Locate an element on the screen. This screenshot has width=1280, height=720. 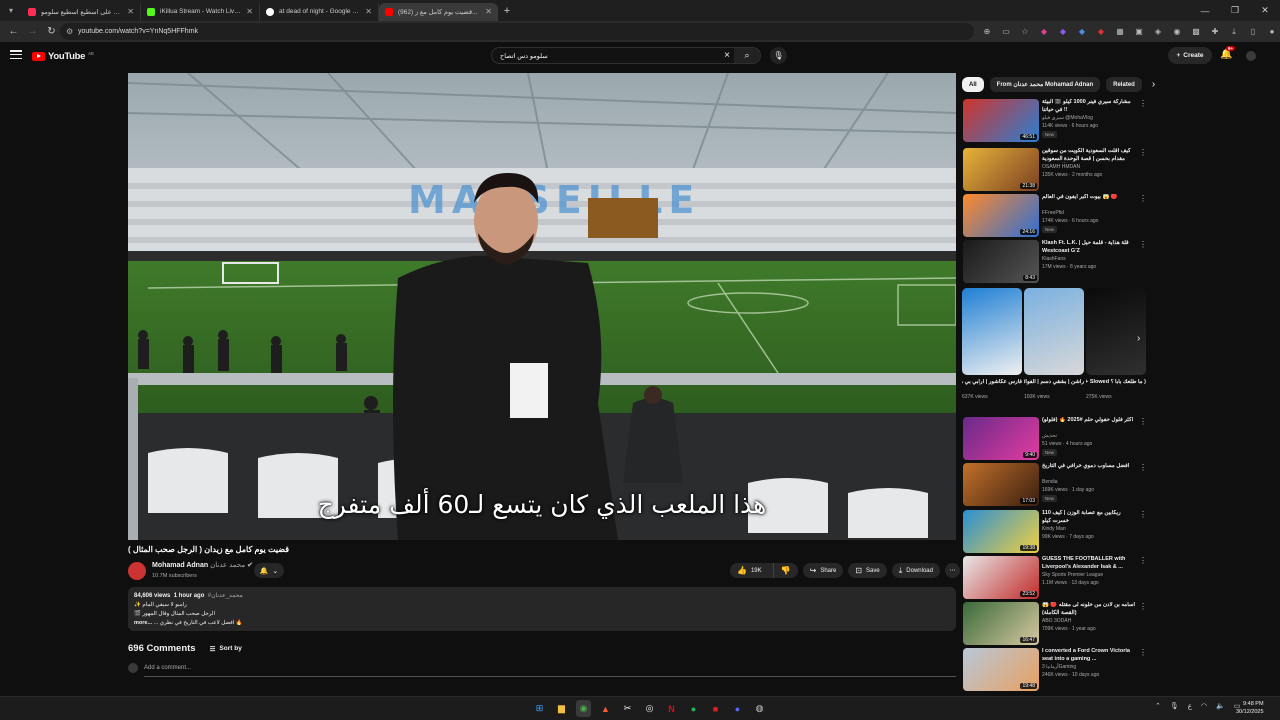
channel-name-row: Mohamad Adnan محمد عدنان ✔ is located at coordinates (202, 566).